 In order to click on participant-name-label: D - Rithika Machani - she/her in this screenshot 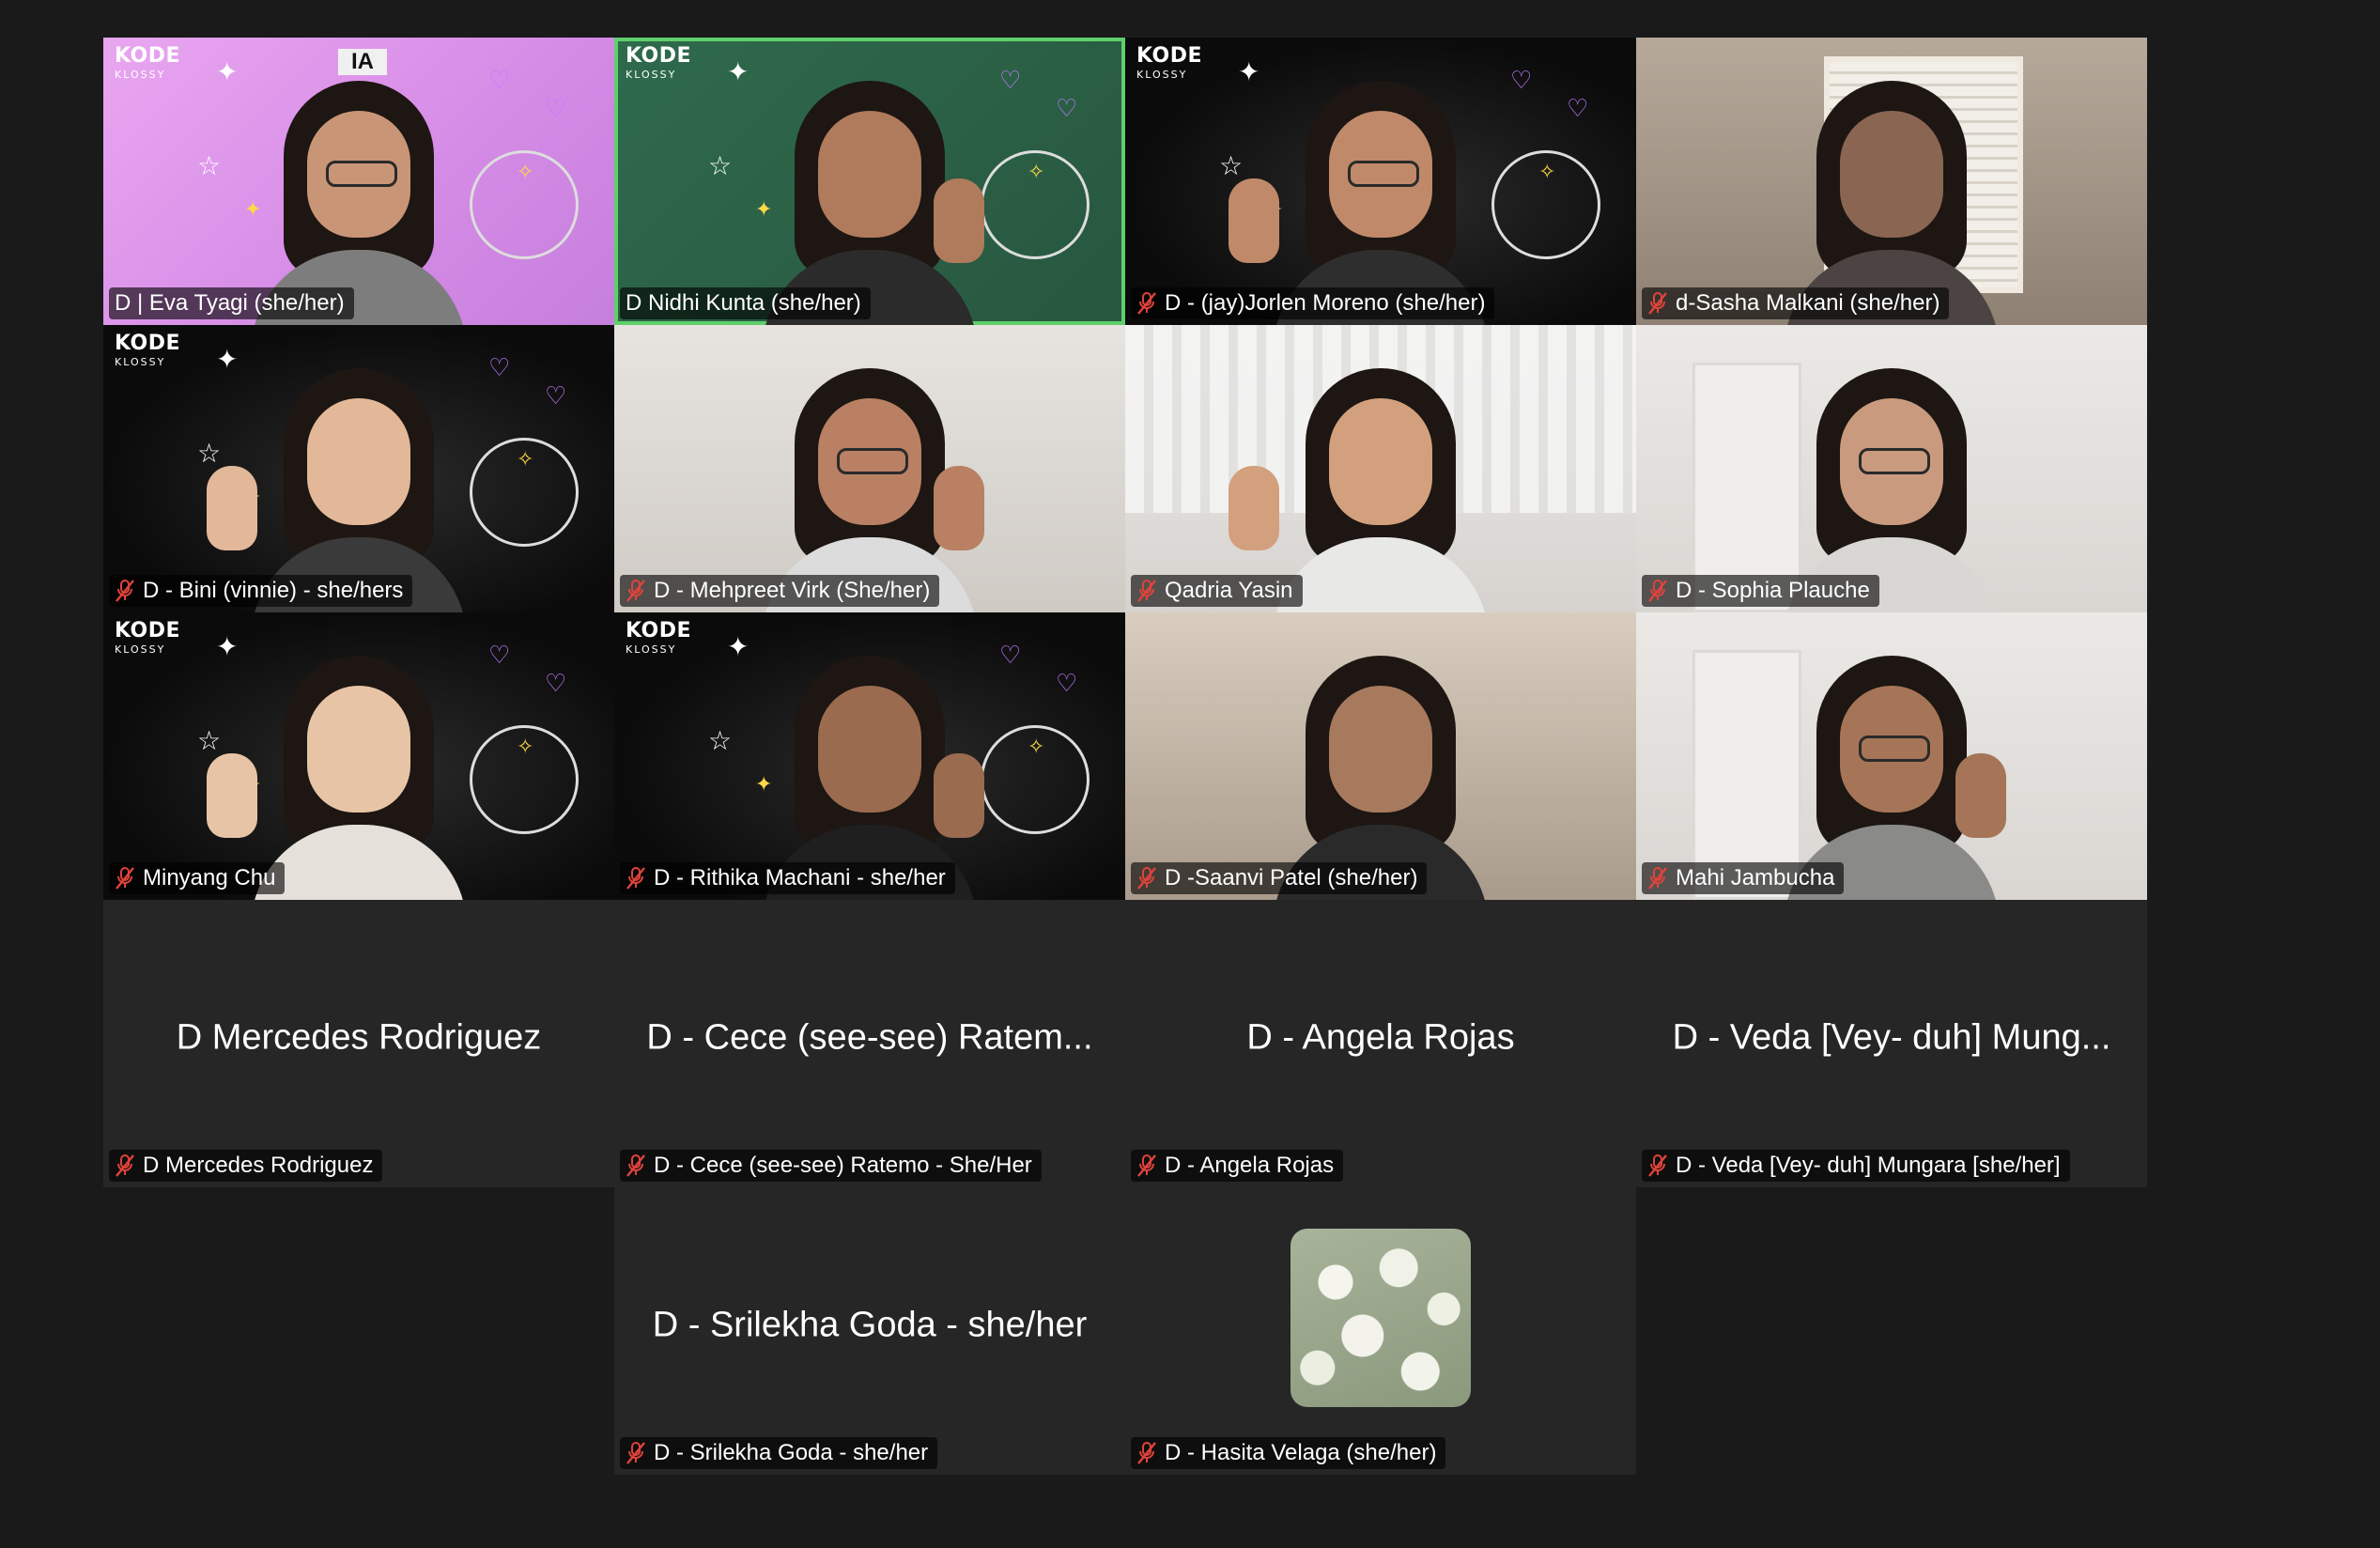, I will do `click(788, 878)`.